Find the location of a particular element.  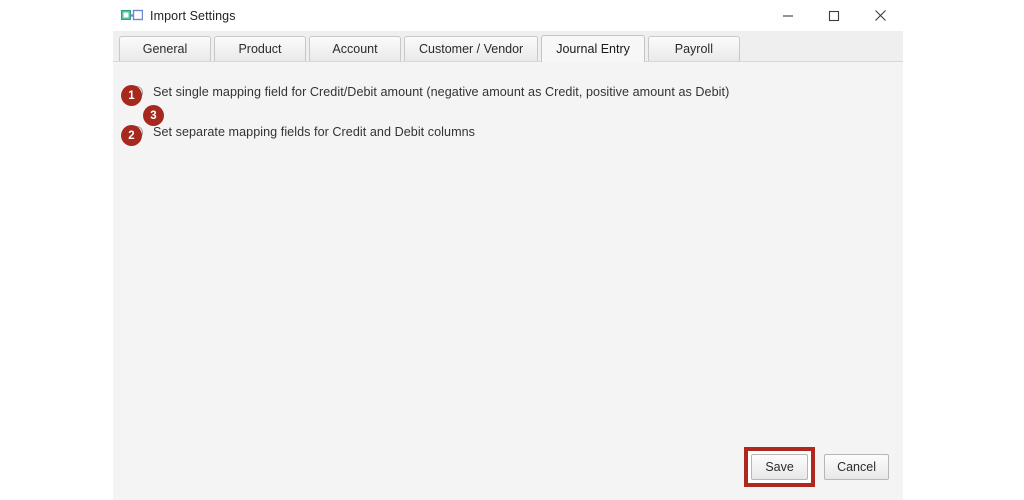

tab-label: Customer / Vendor is located at coordinates (471, 49).